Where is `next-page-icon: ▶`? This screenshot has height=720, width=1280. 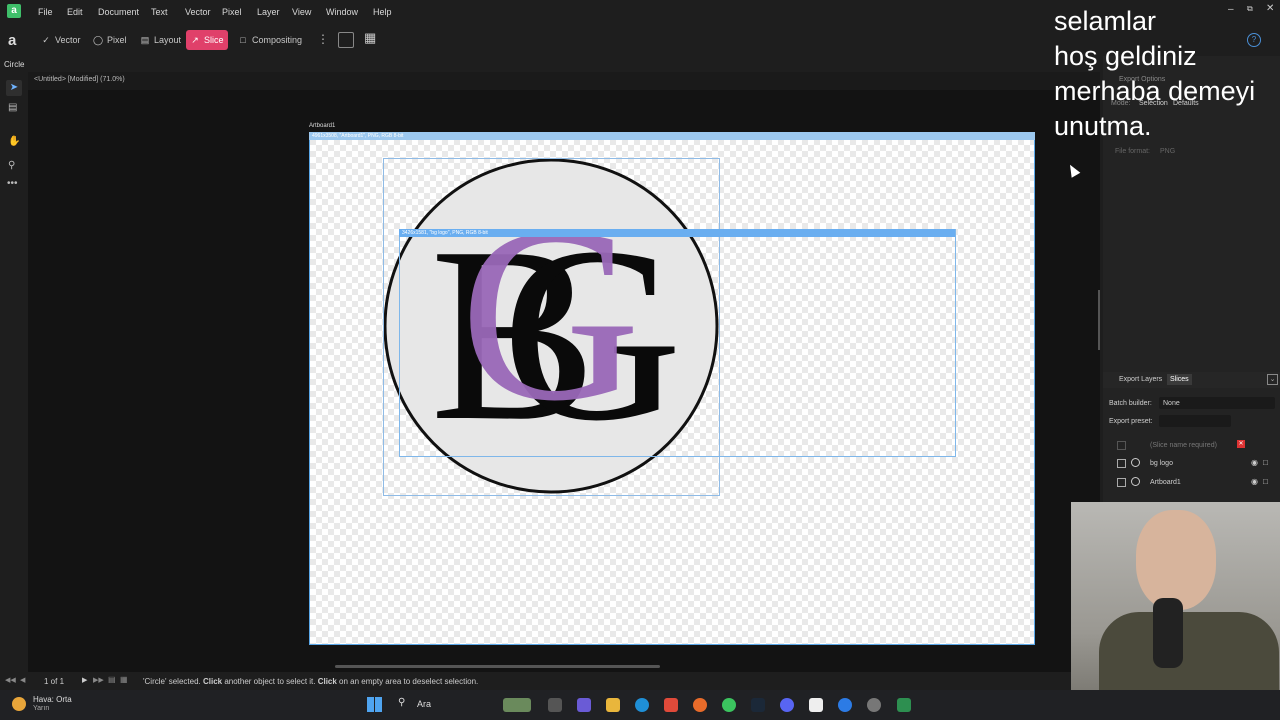 next-page-icon: ▶ is located at coordinates (84, 680).